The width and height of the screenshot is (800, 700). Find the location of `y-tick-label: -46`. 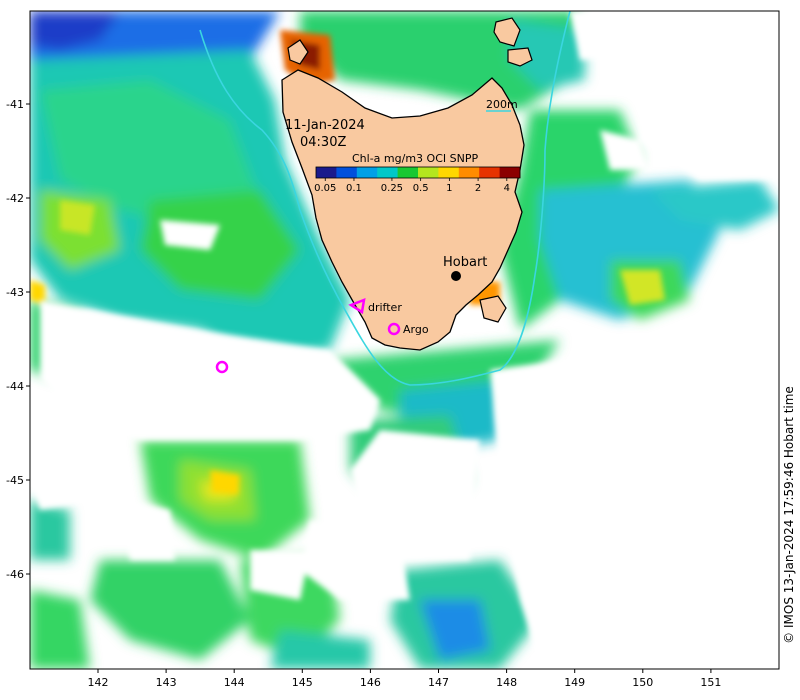

y-tick-label: -46 is located at coordinates (15, 574).